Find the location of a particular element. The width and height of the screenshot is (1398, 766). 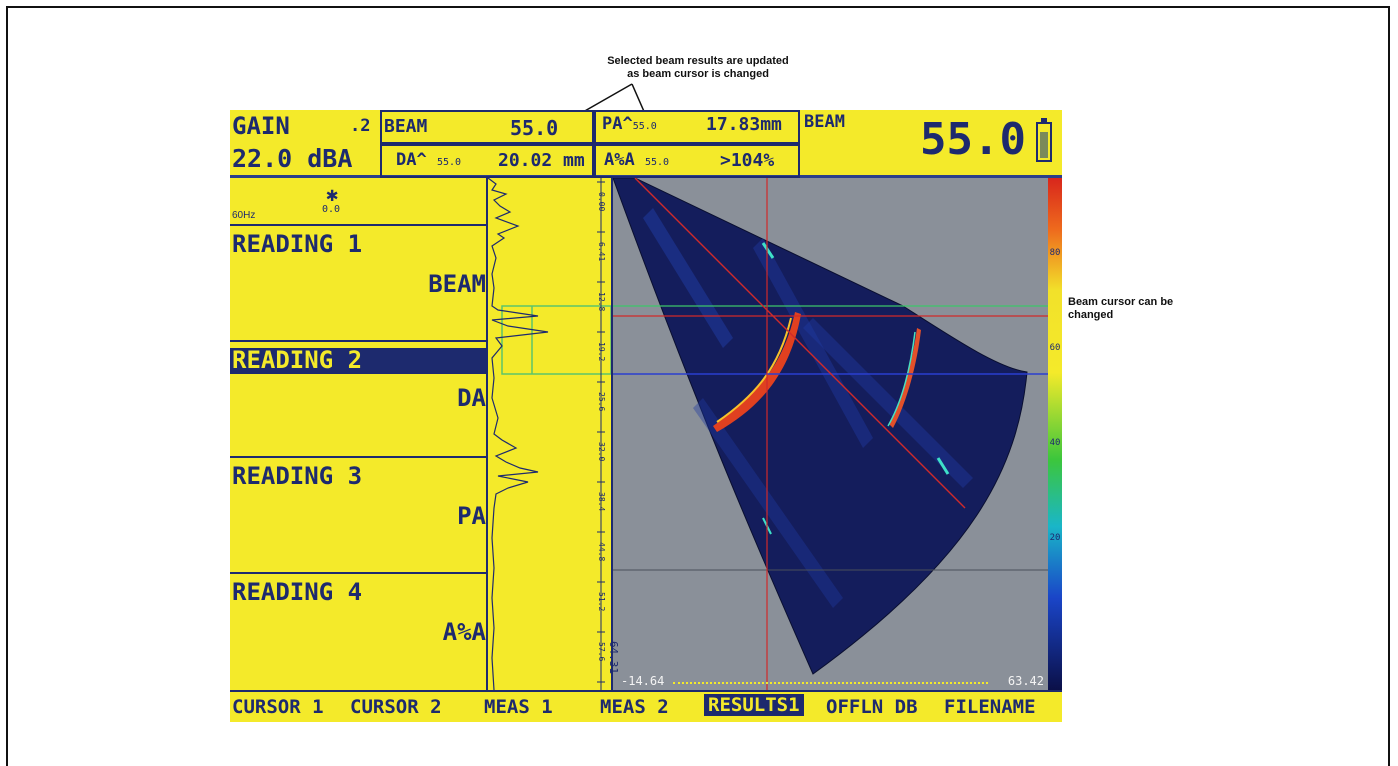

da-label-text: DA^ is located at coordinates (411, 160).